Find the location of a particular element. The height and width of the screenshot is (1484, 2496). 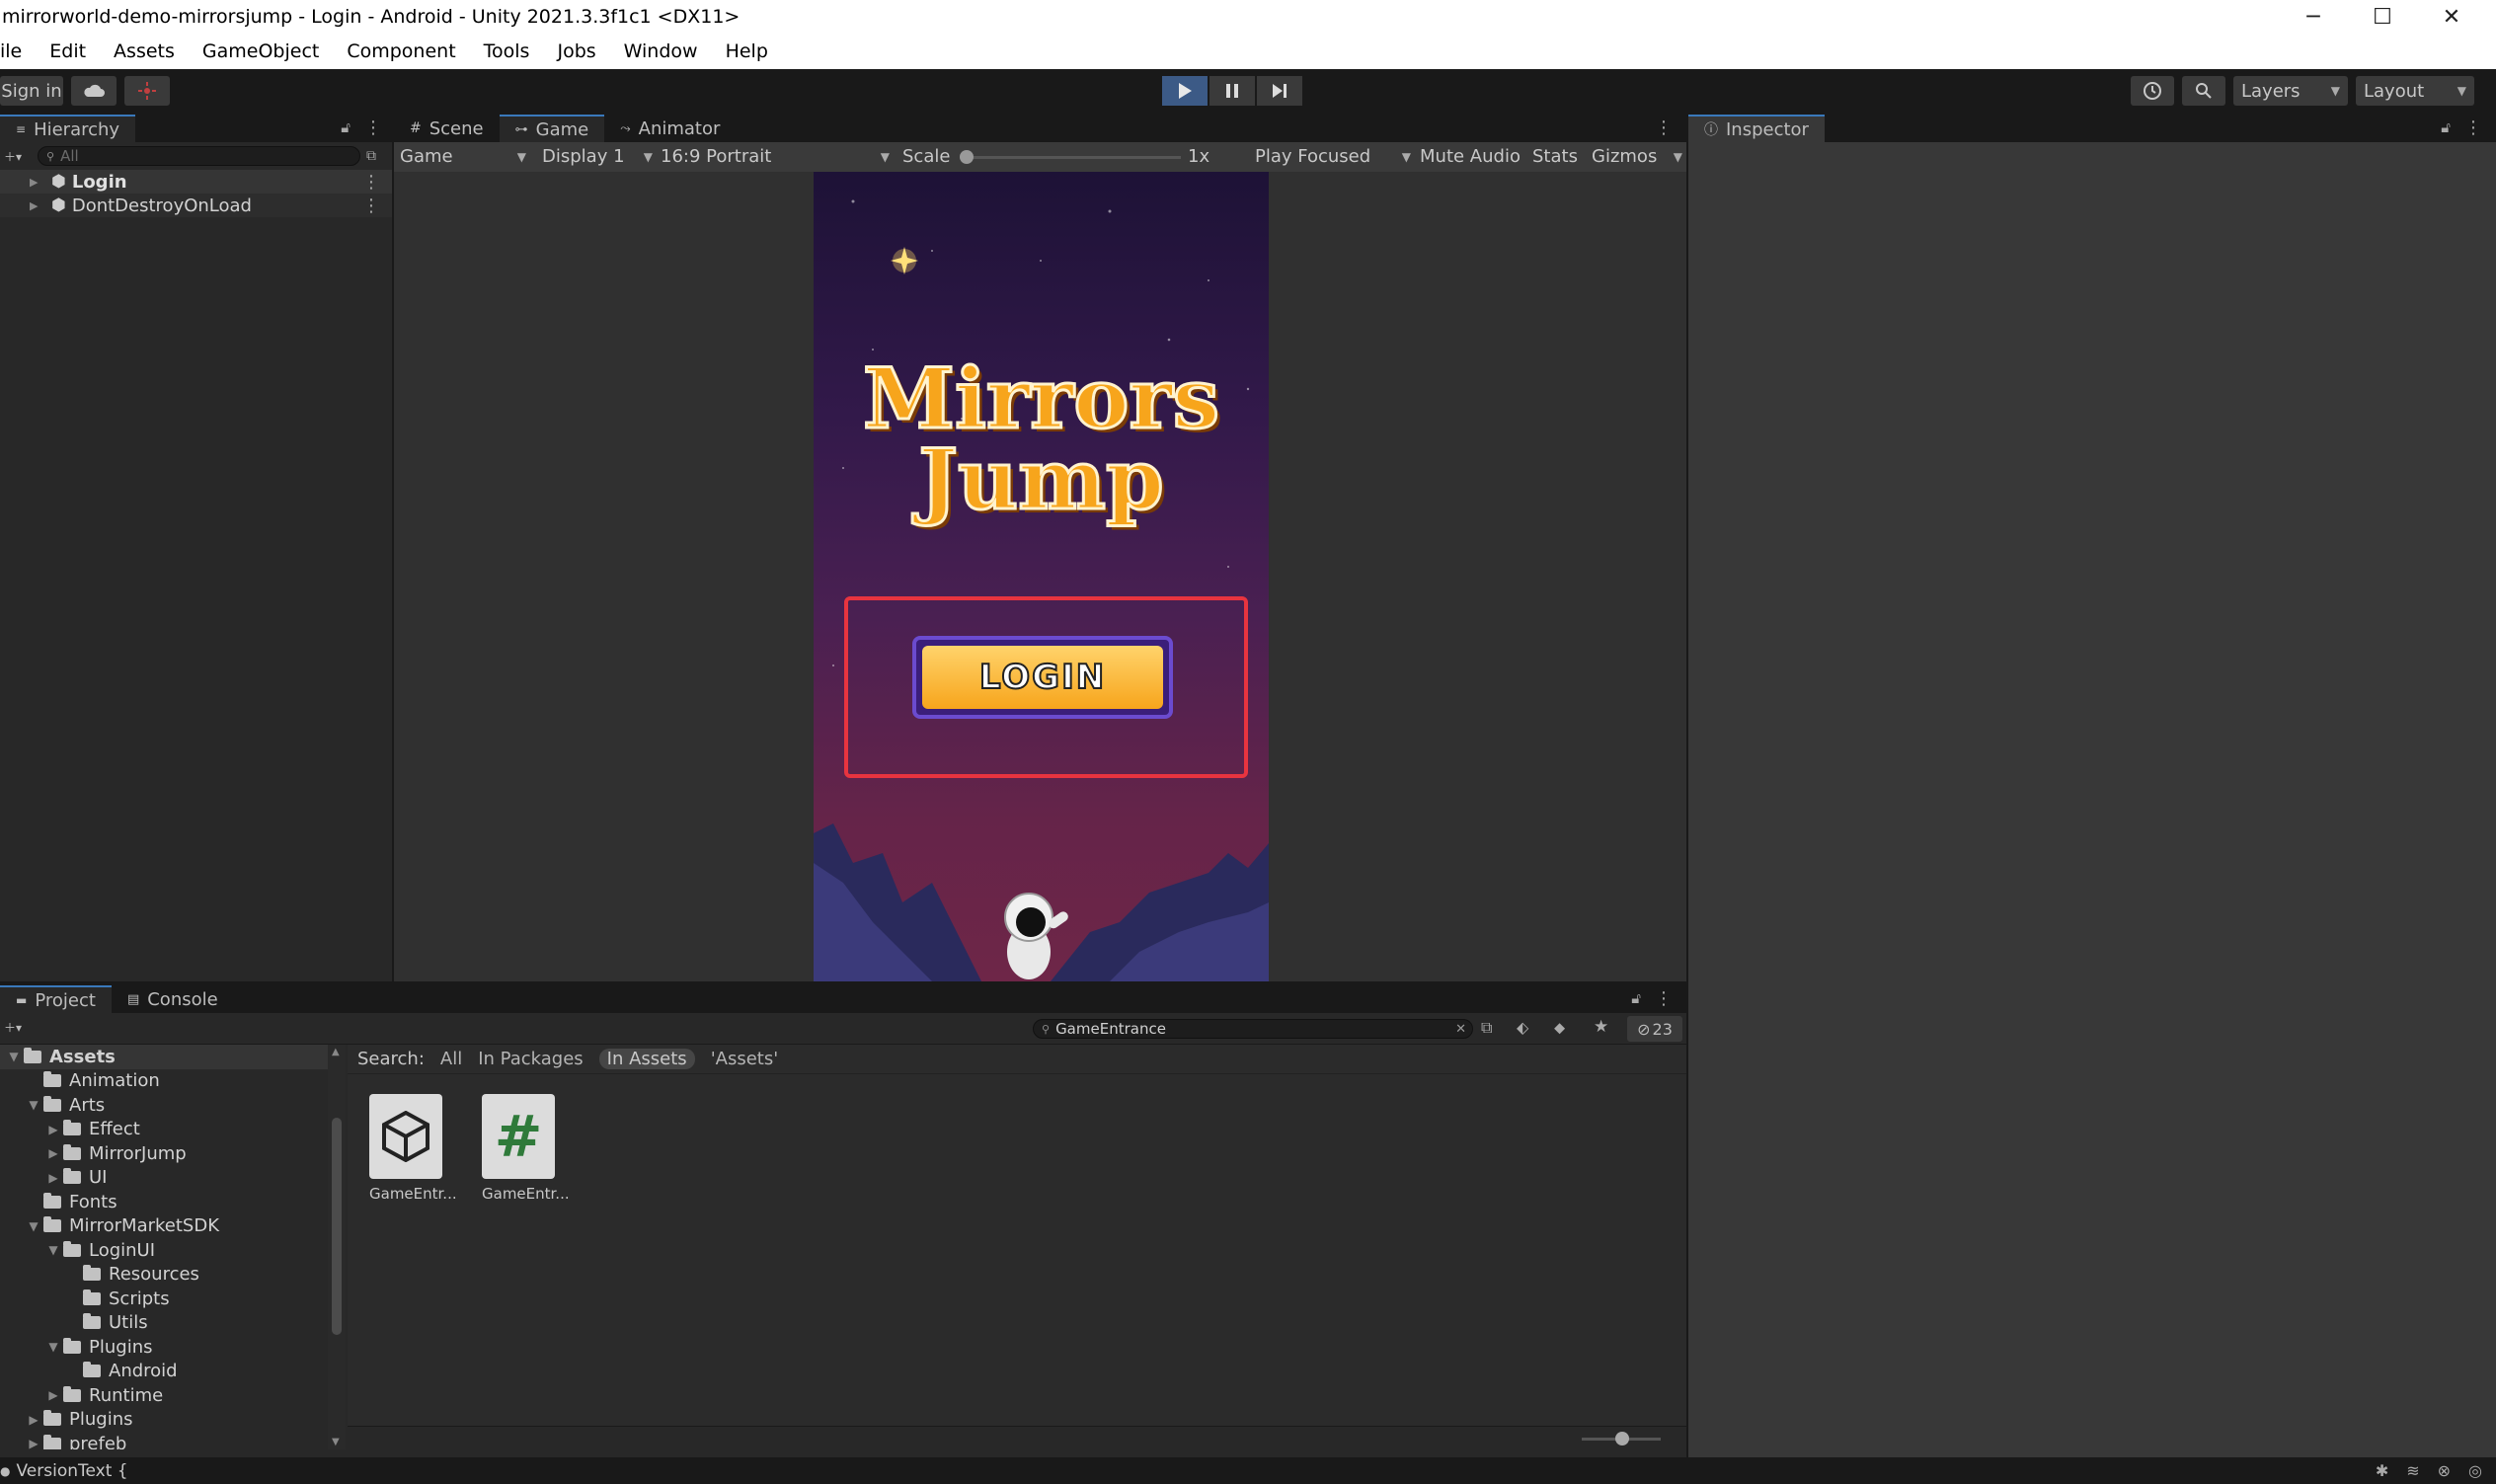

scope-assets-folder: 'Assets' is located at coordinates (744, 1059).